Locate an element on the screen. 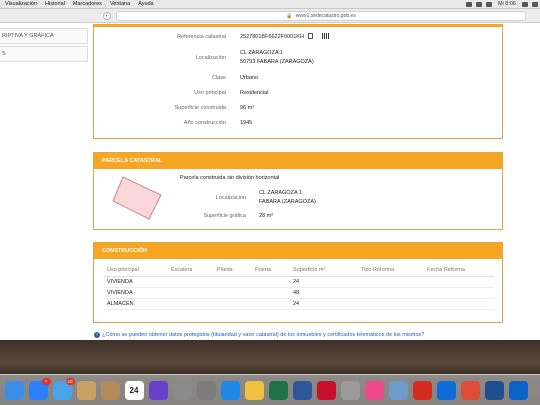  uso-principal-value: Residencial is located at coordinates (254, 93).